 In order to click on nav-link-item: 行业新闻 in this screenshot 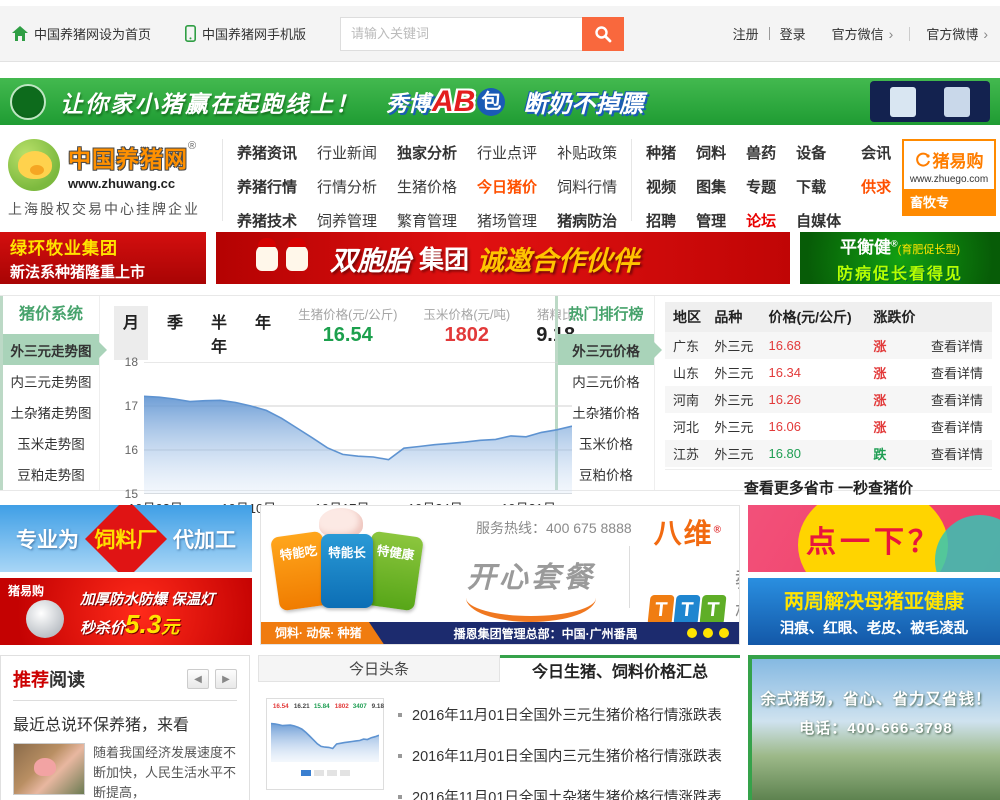, I will do `click(347, 152)`.